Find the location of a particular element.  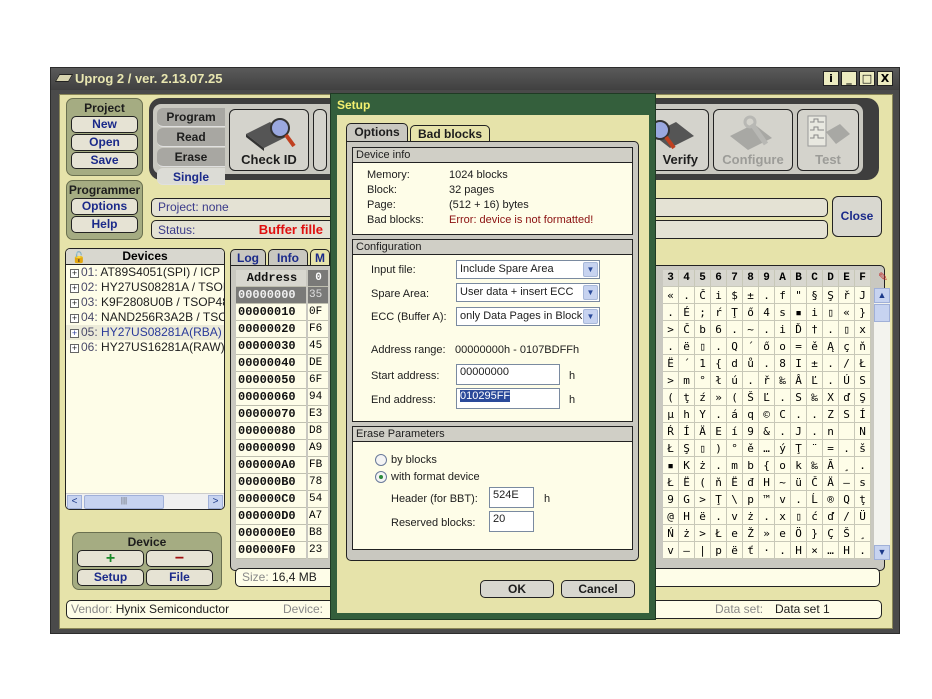

input-file-select: Include Spare Area ▼ is located at coordinates (528, 269).